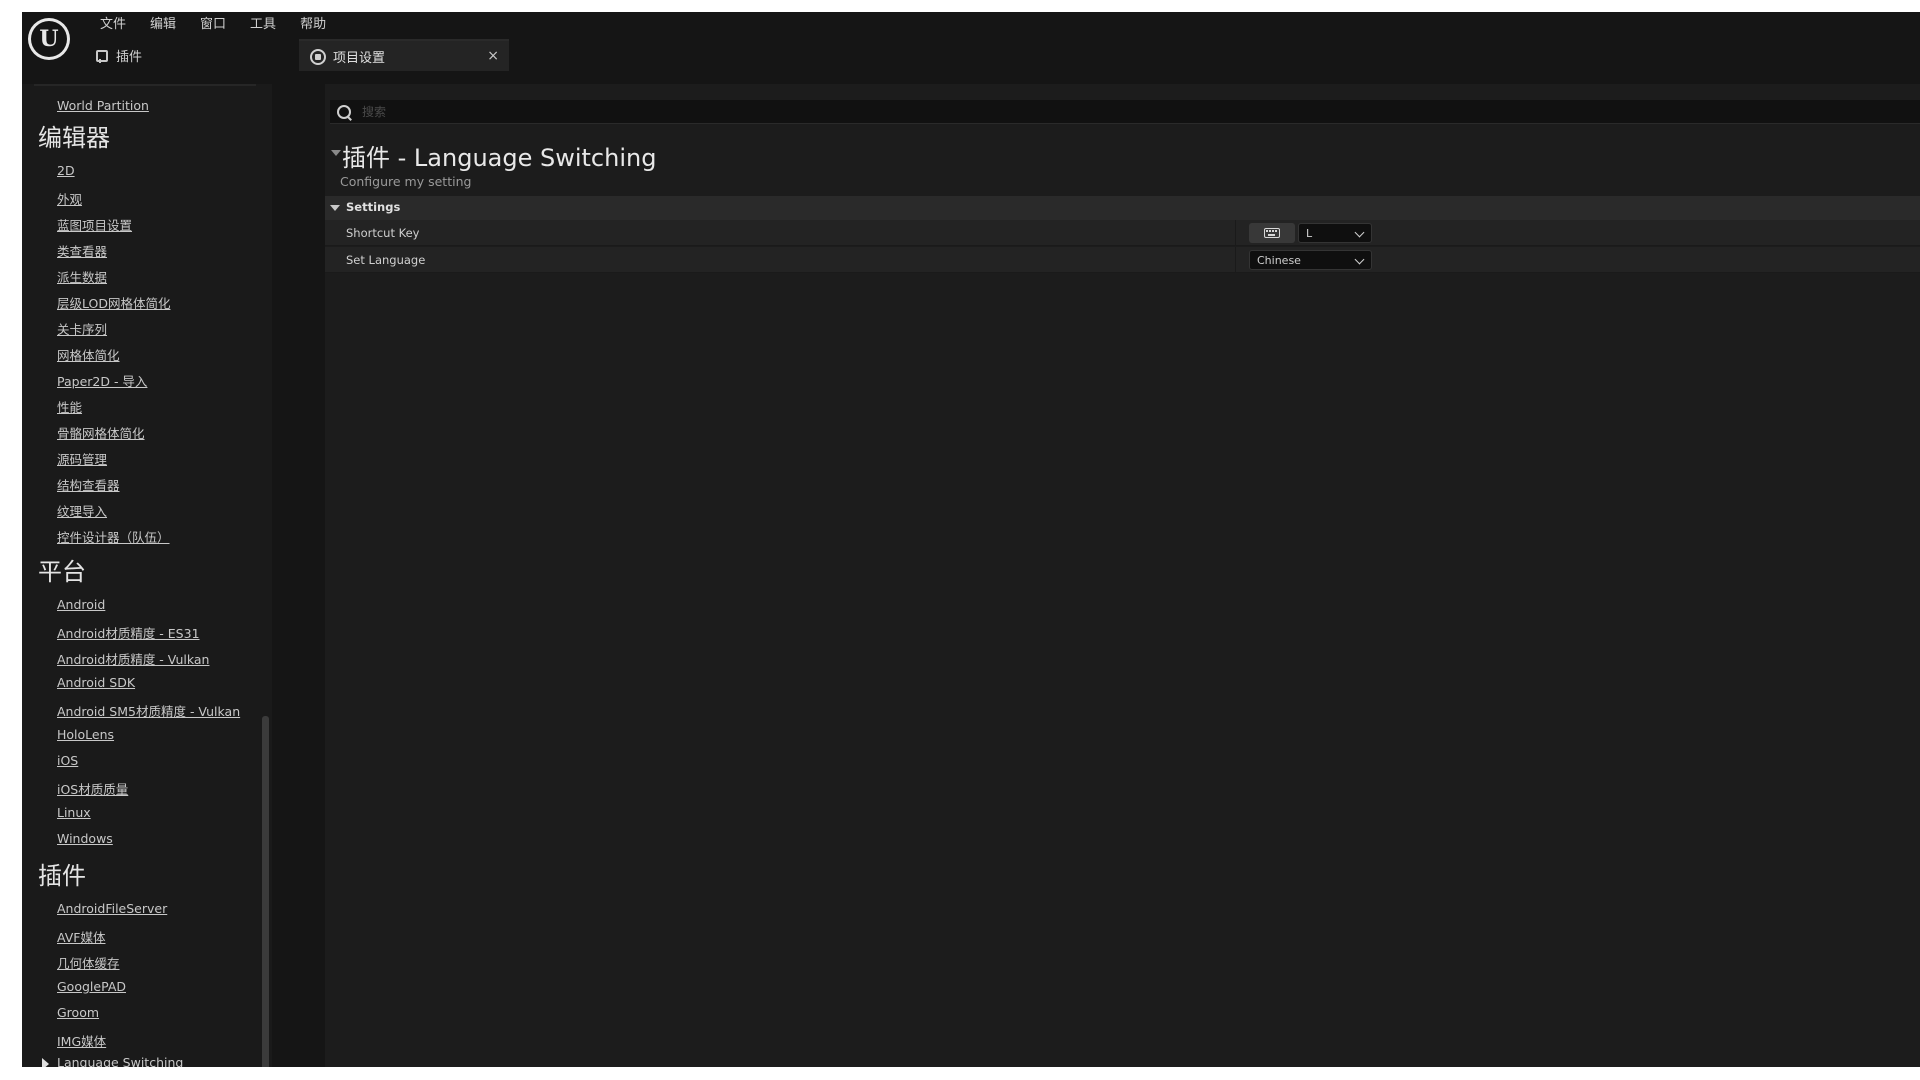  I want to click on nav-link: 结构查看器, so click(88, 484).